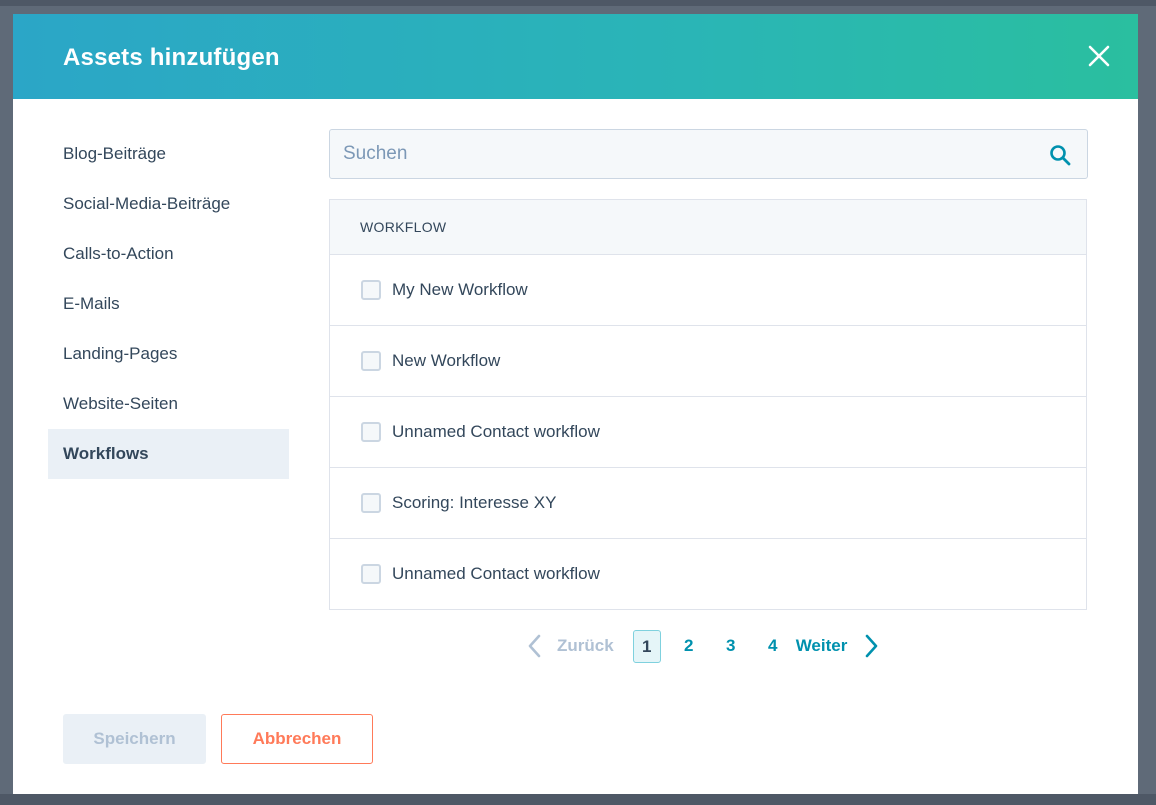 This screenshot has height=805, width=1156. Describe the element at coordinates (168, 254) in the screenshot. I see `sidebar-item-ctas: Calls-to-Action` at that location.